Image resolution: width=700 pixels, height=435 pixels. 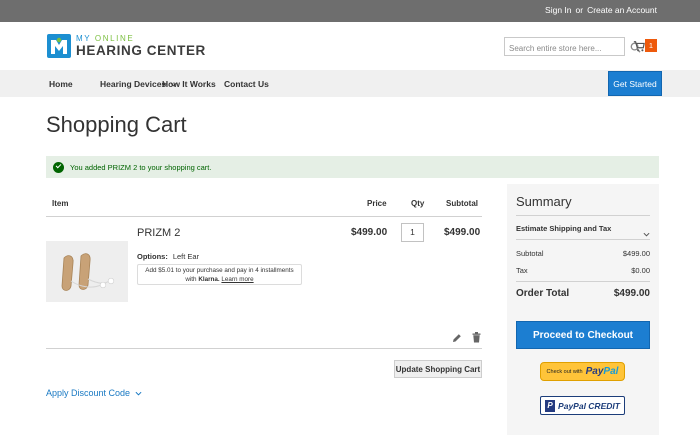 What do you see at coordinates (462, 232) in the screenshot?
I see `product-subtotal: $499.00` at bounding box center [462, 232].